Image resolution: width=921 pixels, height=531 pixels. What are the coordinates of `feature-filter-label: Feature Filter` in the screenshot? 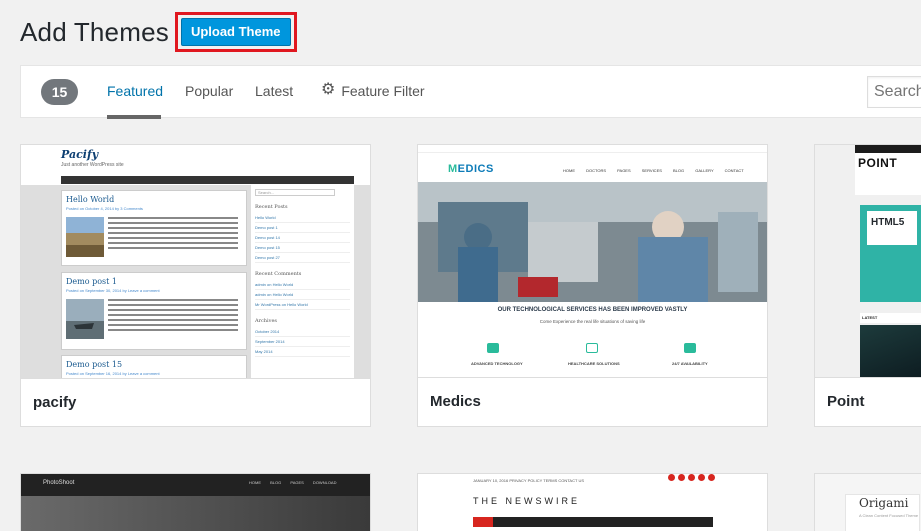 It's located at (383, 91).